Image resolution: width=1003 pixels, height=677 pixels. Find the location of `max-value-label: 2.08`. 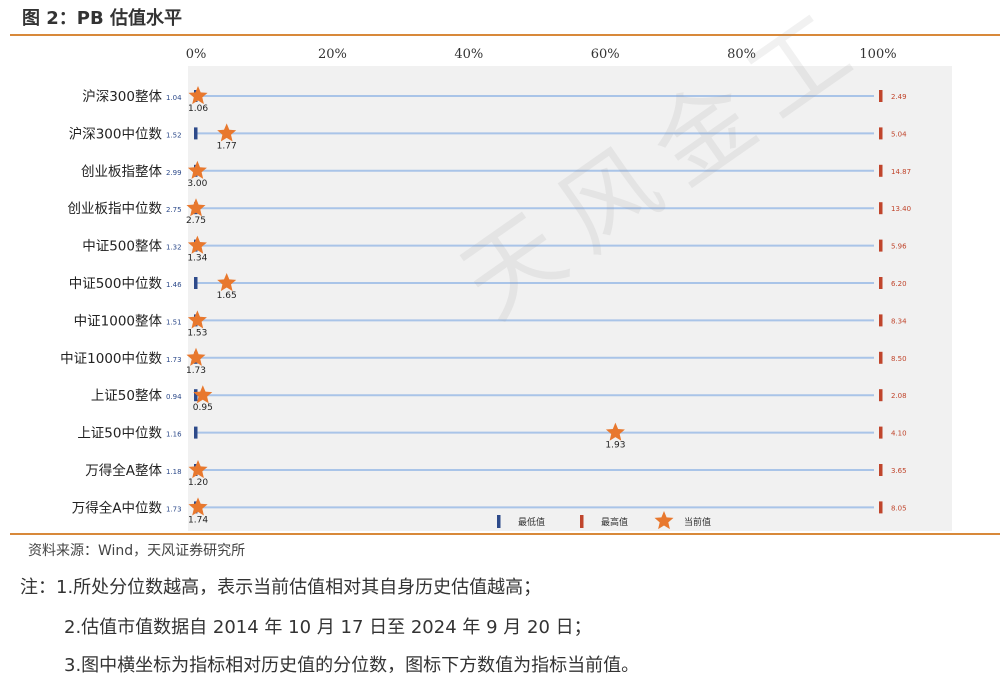

max-value-label: 2.08 is located at coordinates (899, 396).